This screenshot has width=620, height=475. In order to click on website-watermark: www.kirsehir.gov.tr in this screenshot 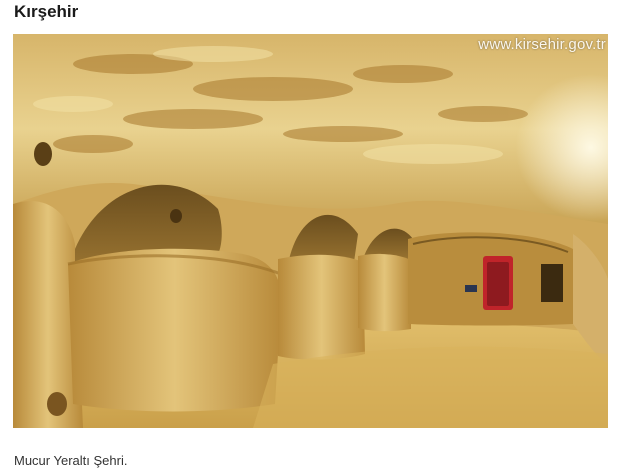, I will do `click(542, 44)`.